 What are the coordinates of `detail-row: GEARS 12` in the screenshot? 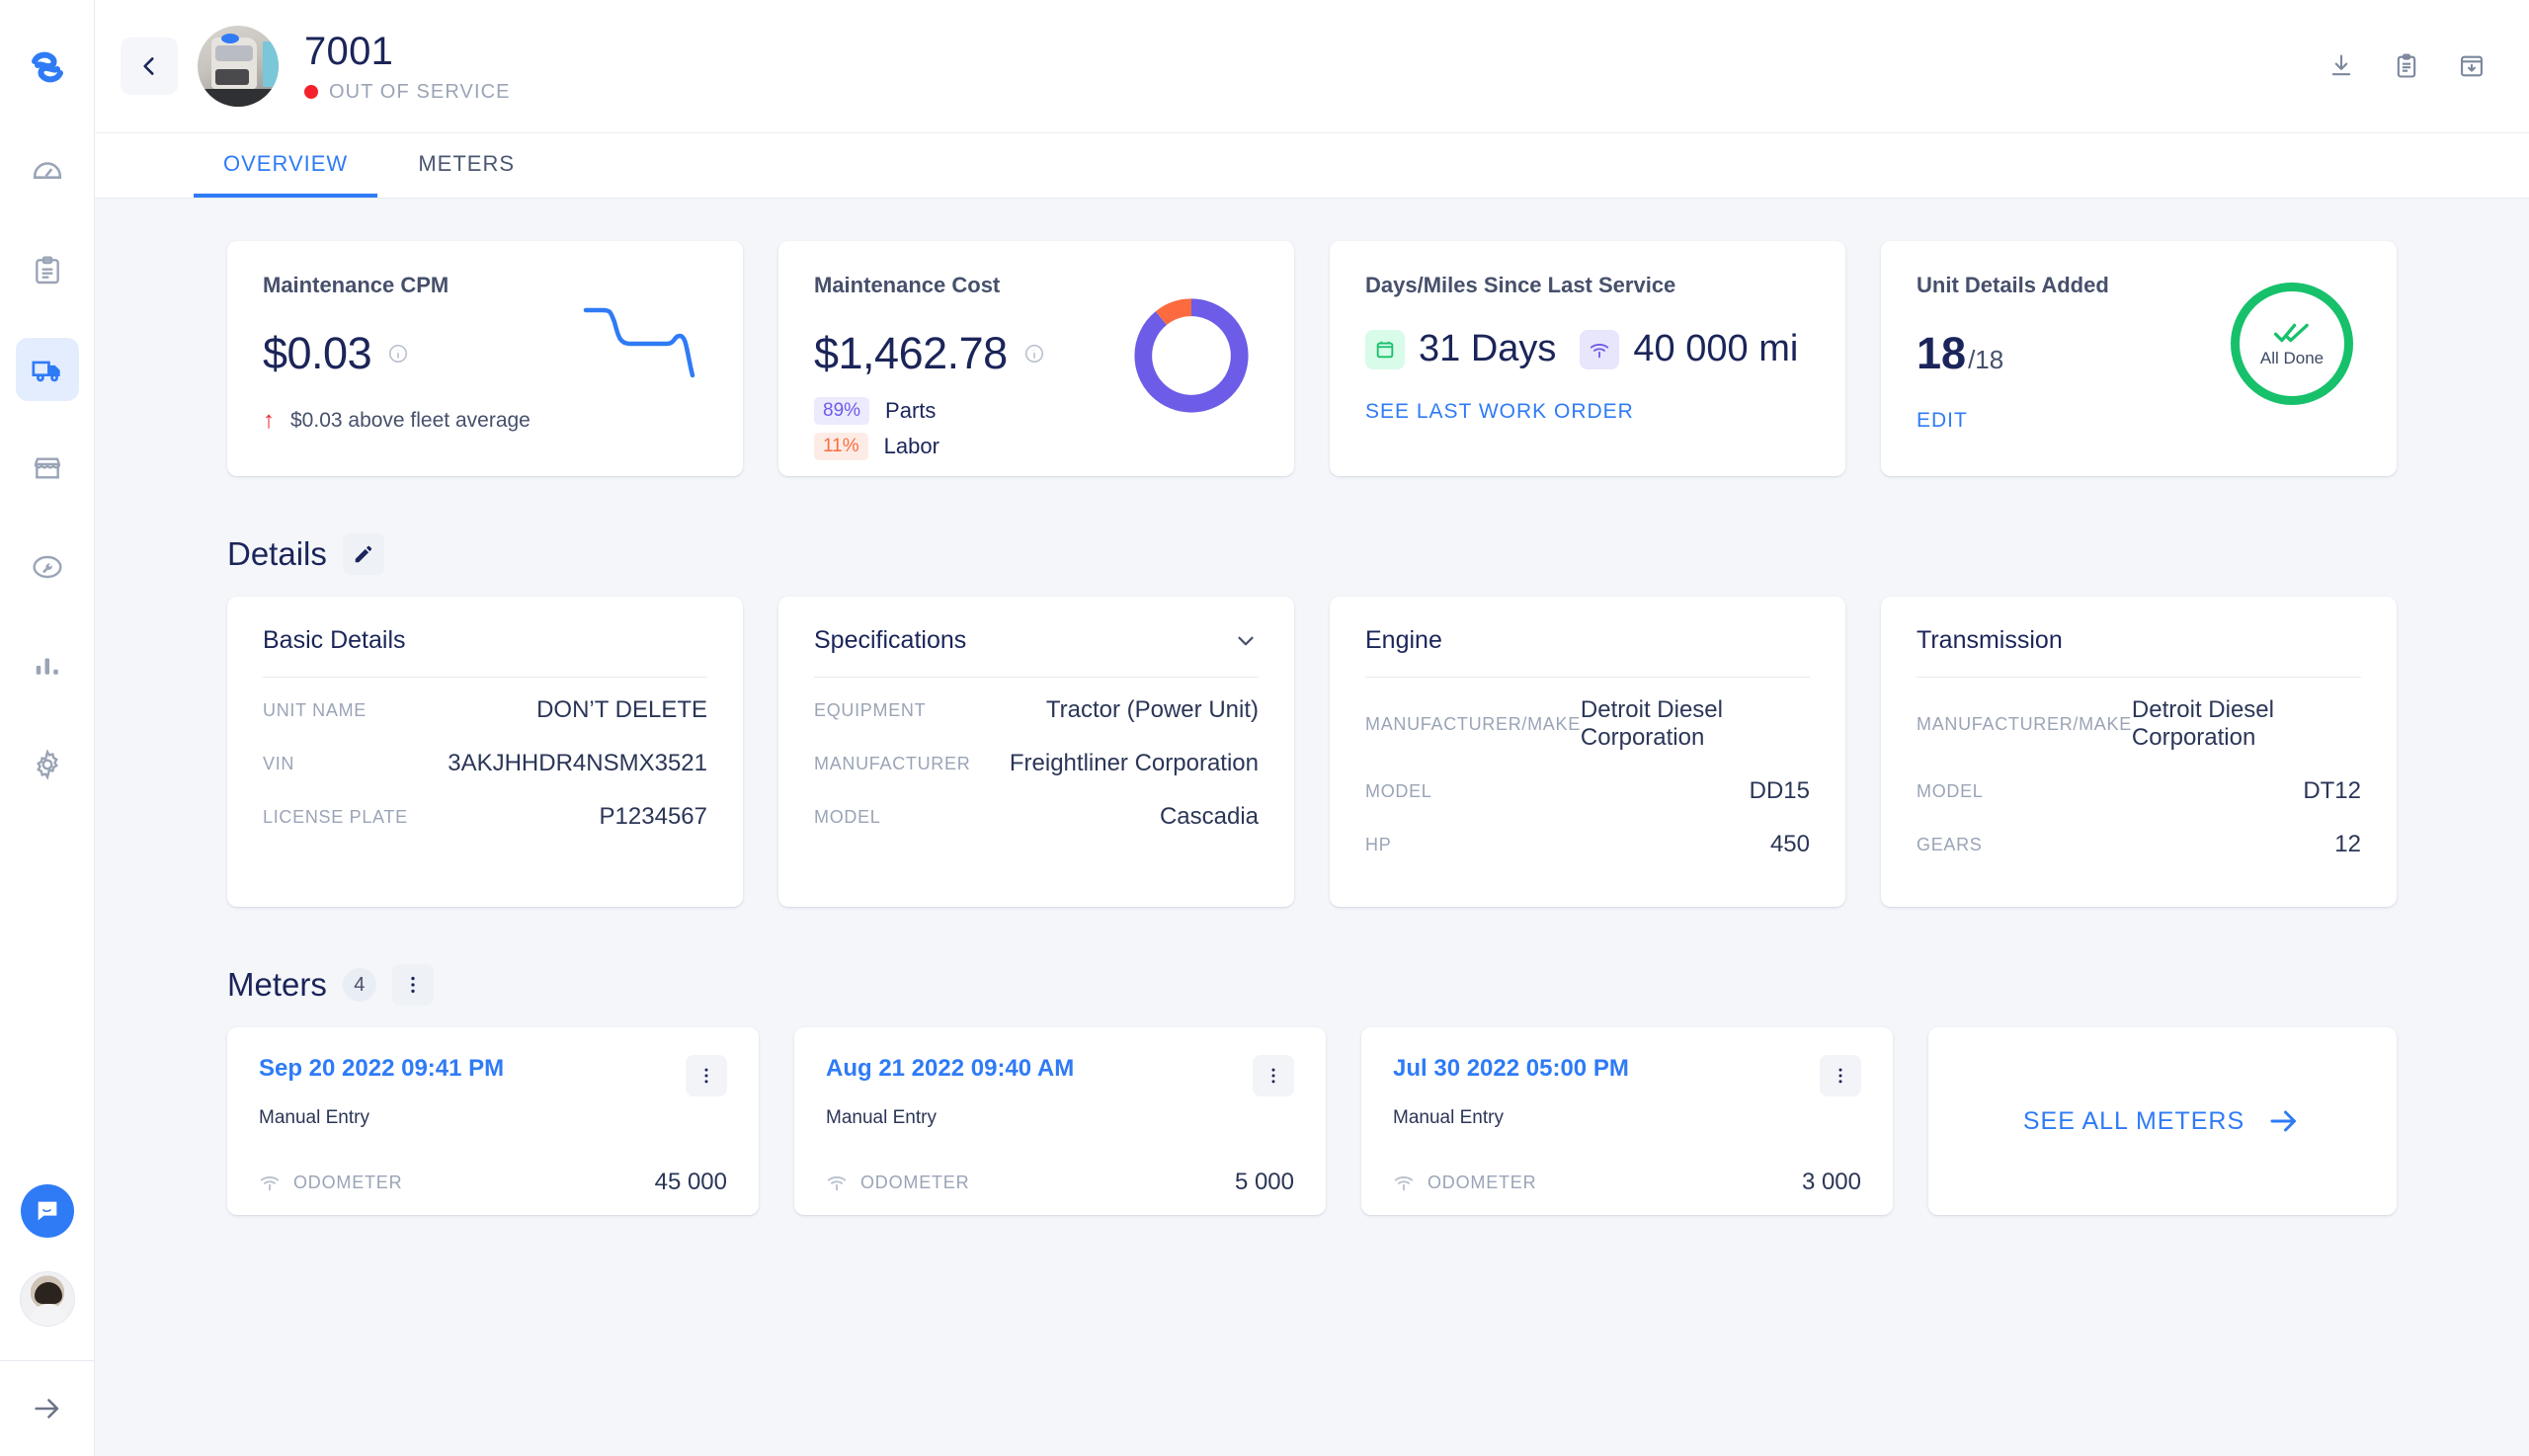 It's located at (2139, 844).